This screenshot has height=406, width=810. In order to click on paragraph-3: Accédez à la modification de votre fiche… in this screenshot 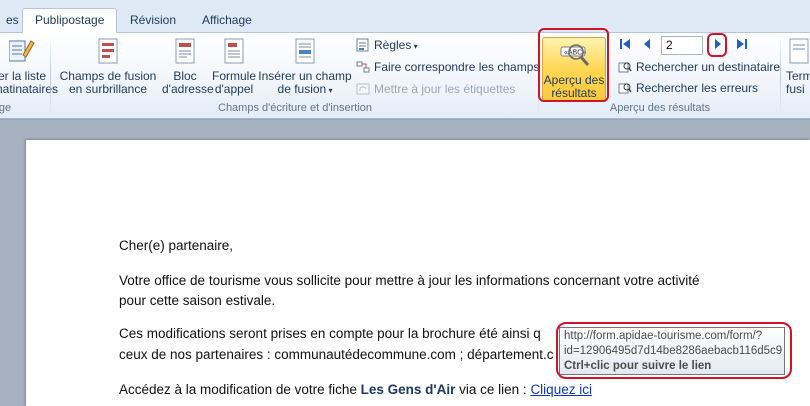, I will do `click(355, 389)`.